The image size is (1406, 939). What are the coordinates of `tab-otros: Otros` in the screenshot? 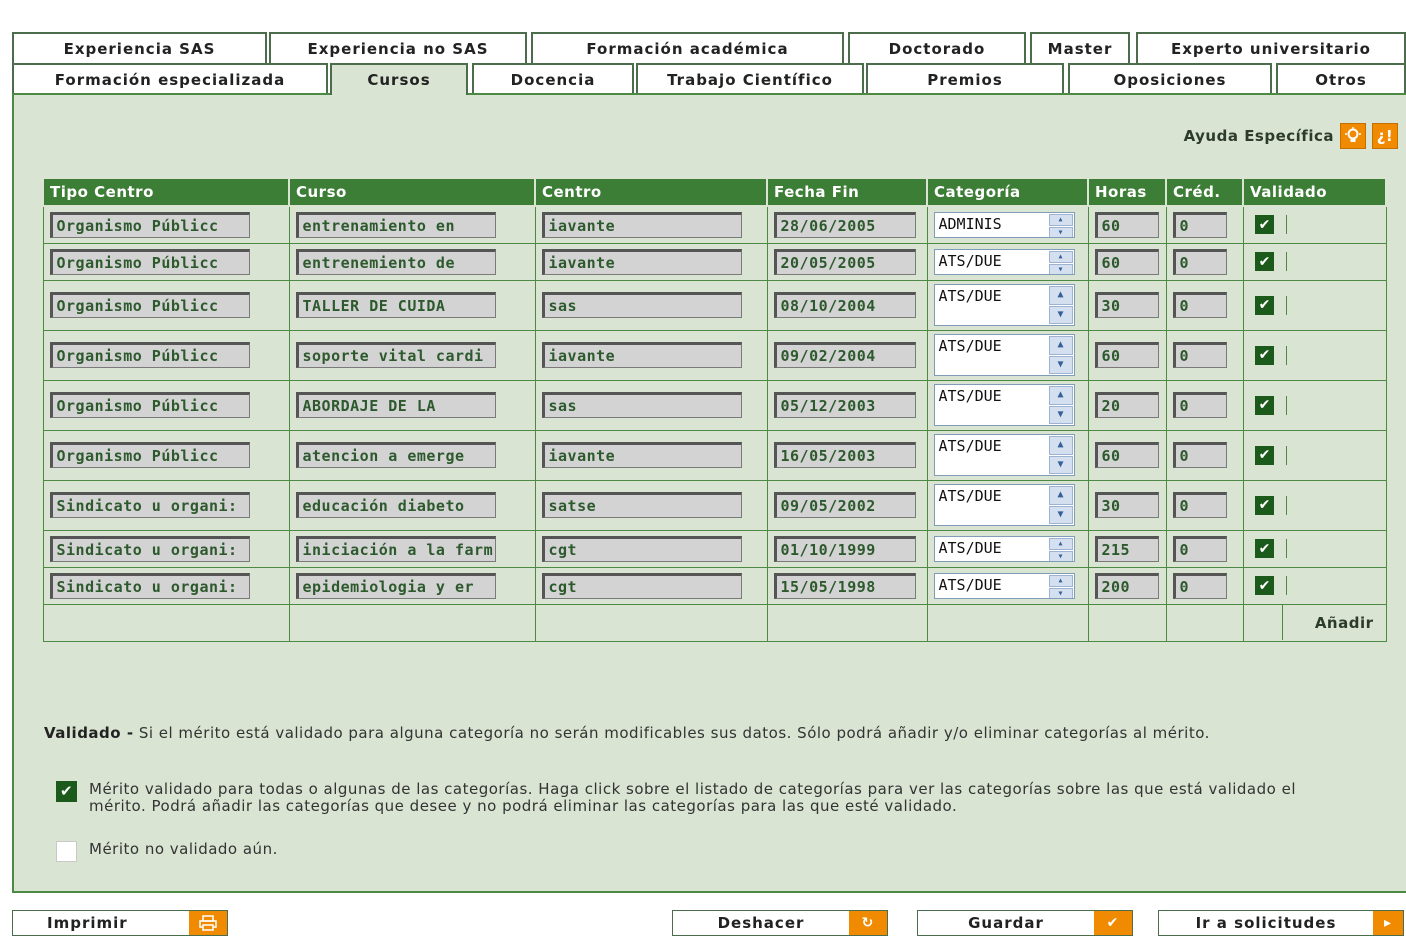 It's located at (1341, 78).